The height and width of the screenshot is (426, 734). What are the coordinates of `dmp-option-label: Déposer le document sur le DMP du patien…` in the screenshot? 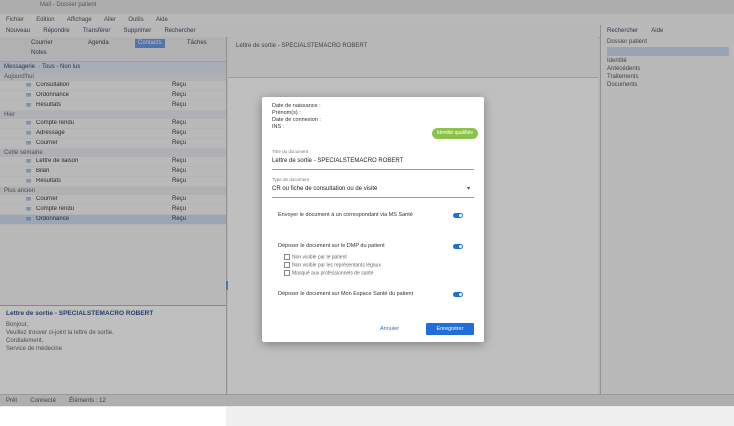 It's located at (331, 246).